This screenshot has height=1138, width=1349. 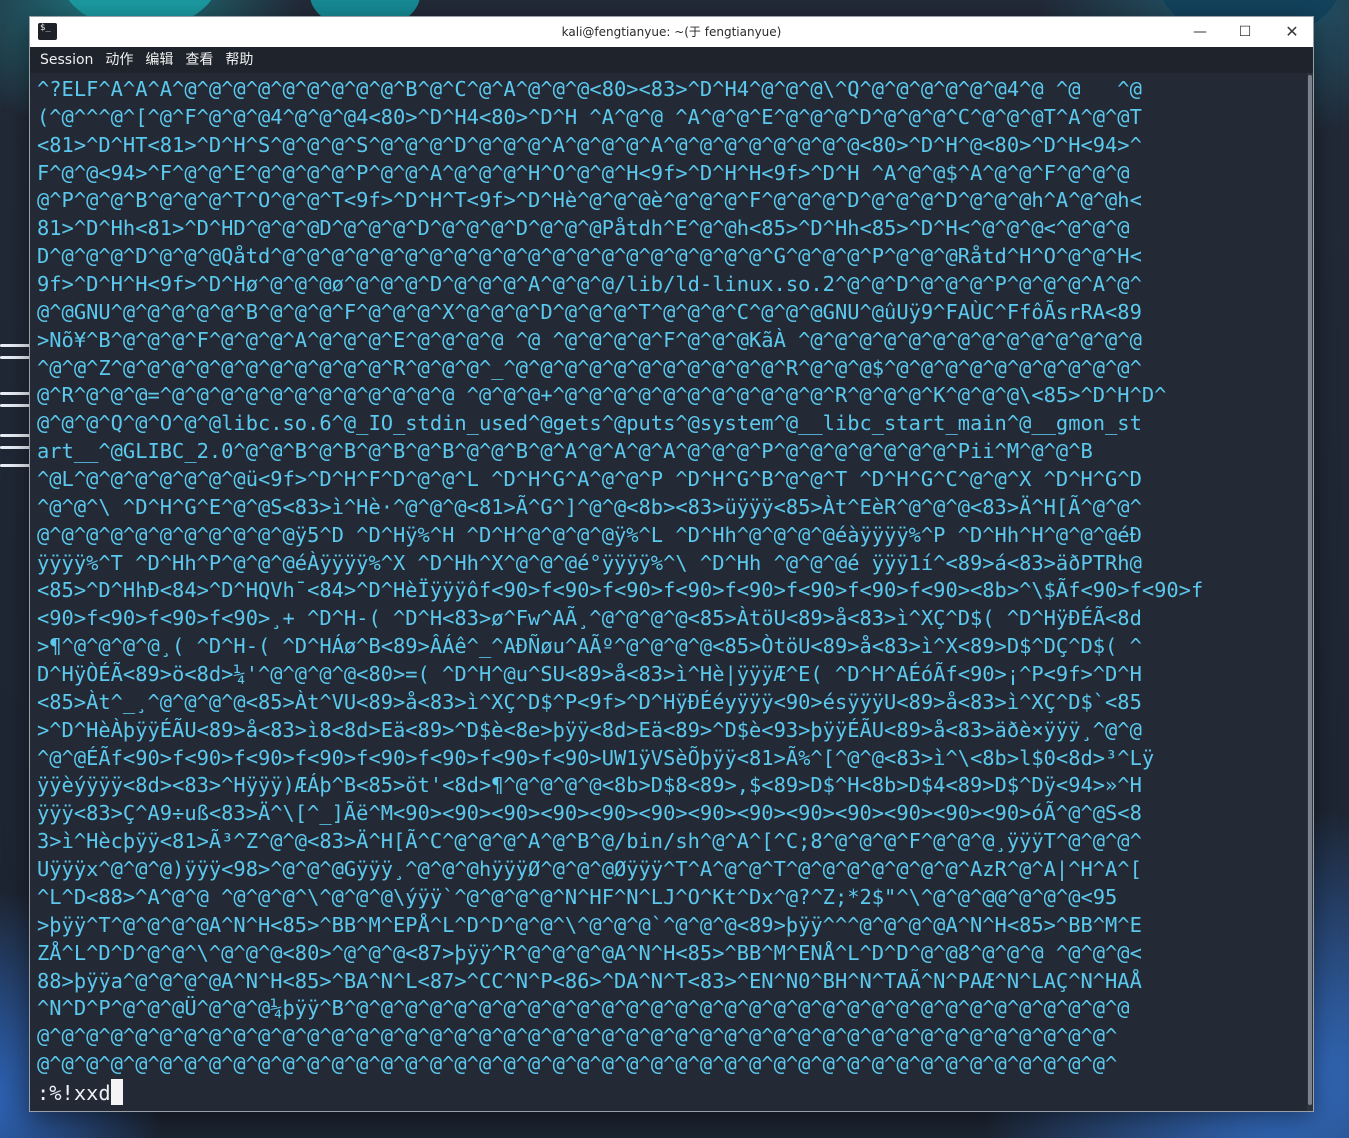 I want to click on menu-help: 帮助, so click(x=240, y=60).